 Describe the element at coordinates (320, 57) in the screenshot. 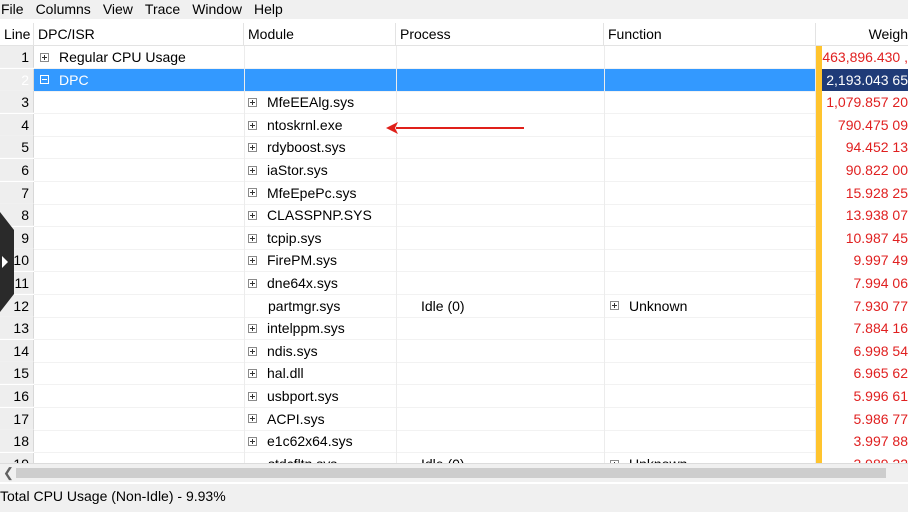

I see `module-cell` at that location.